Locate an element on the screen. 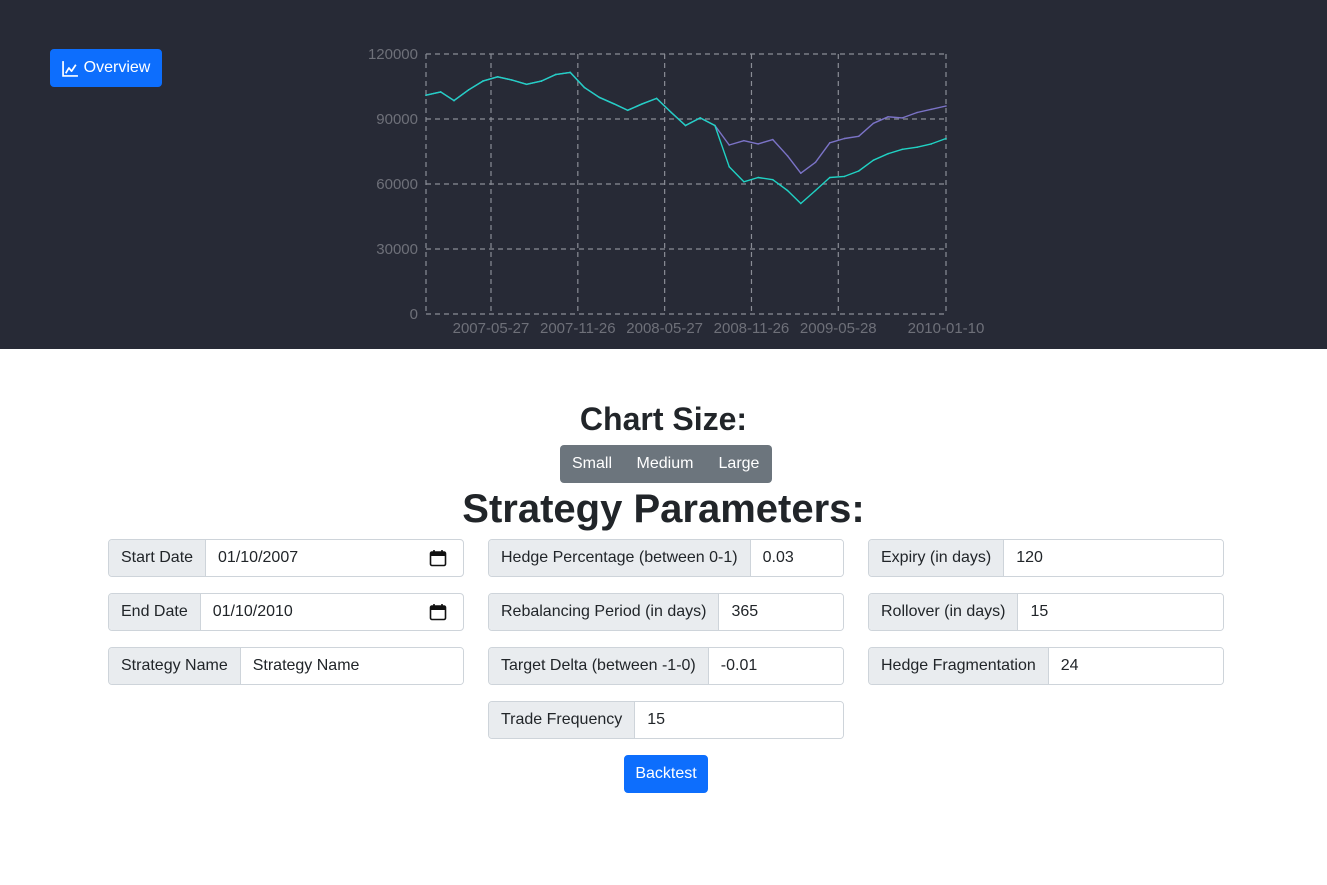  expiry-input is located at coordinates (1113, 558).